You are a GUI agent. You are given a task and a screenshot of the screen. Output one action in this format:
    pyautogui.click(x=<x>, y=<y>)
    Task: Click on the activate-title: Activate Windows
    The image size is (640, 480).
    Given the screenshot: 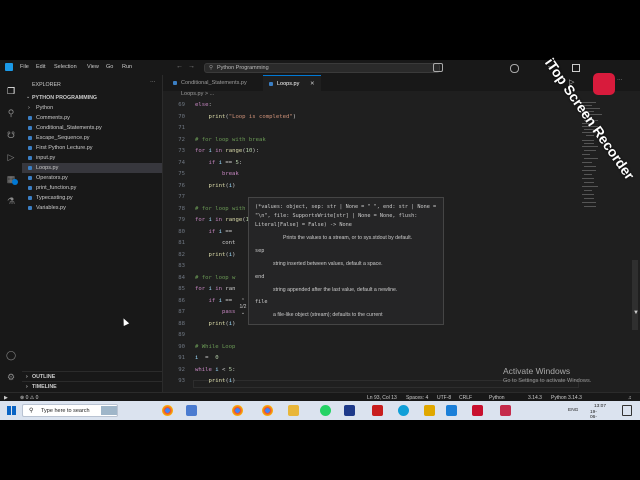 What is the action you would take?
    pyautogui.click(x=537, y=371)
    